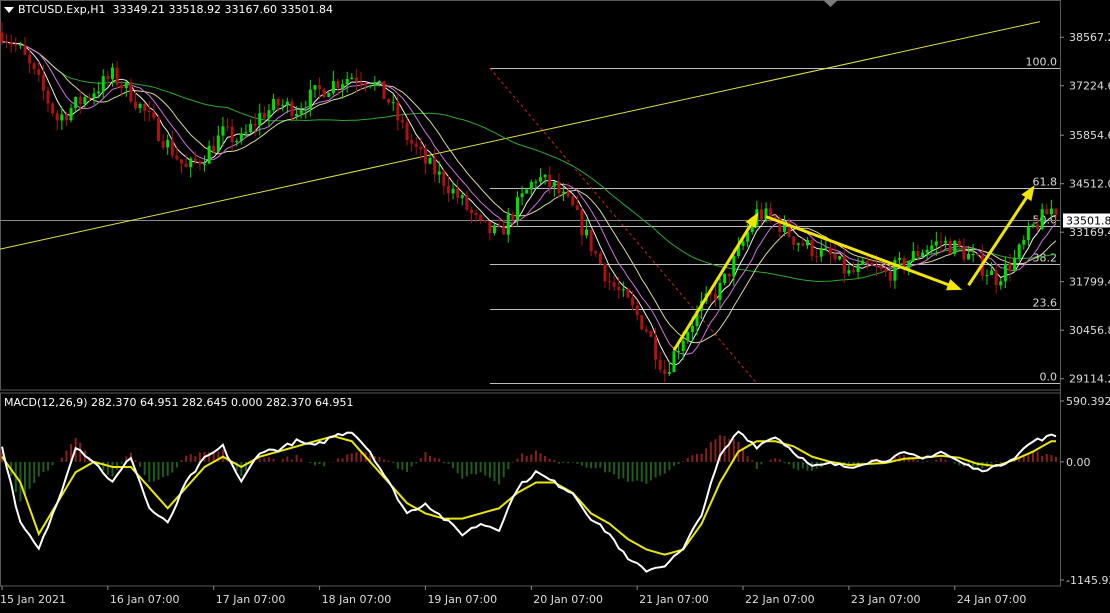 This screenshot has width=1110, height=613. What do you see at coordinates (1088, 221) in the screenshot?
I see `current-price-label: 33501.8` at bounding box center [1088, 221].